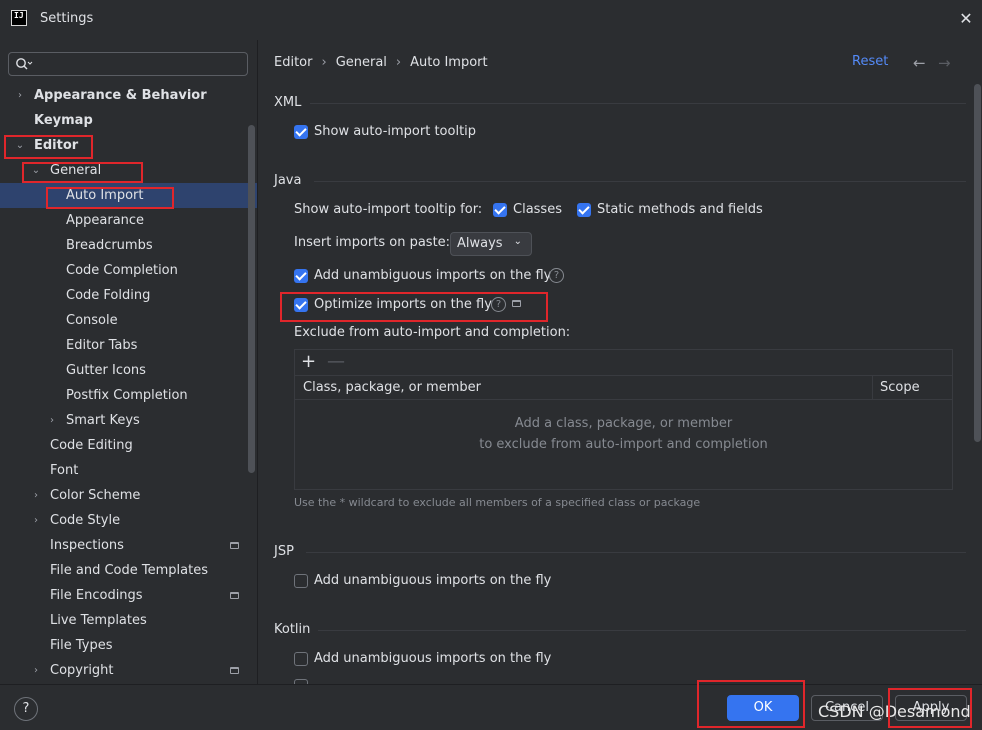 The height and width of the screenshot is (730, 982). Describe the element at coordinates (301, 659) in the screenshot. I see `kotlin-add-unambiguous-checkbox` at that location.